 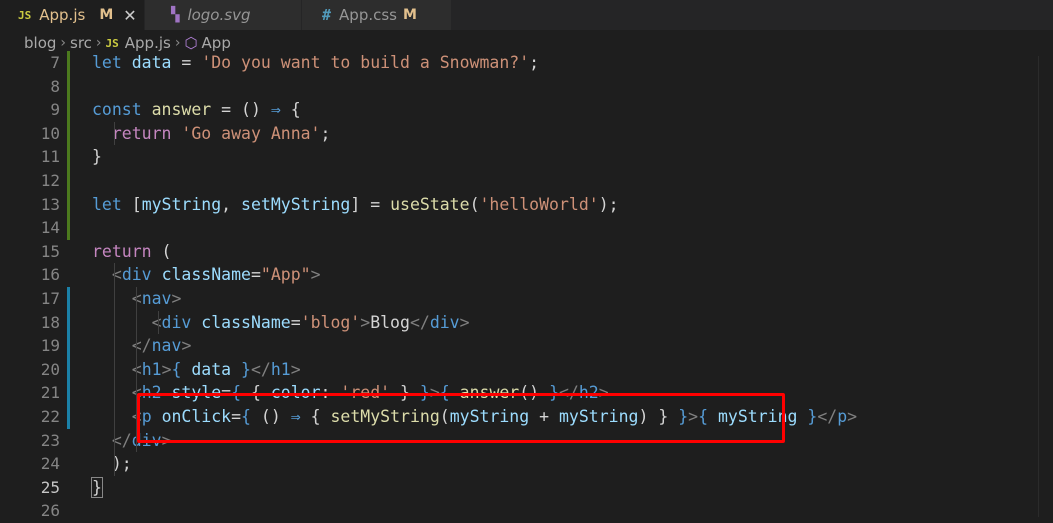 What do you see at coordinates (166, 346) in the screenshot?
I see `code-token: nav` at bounding box center [166, 346].